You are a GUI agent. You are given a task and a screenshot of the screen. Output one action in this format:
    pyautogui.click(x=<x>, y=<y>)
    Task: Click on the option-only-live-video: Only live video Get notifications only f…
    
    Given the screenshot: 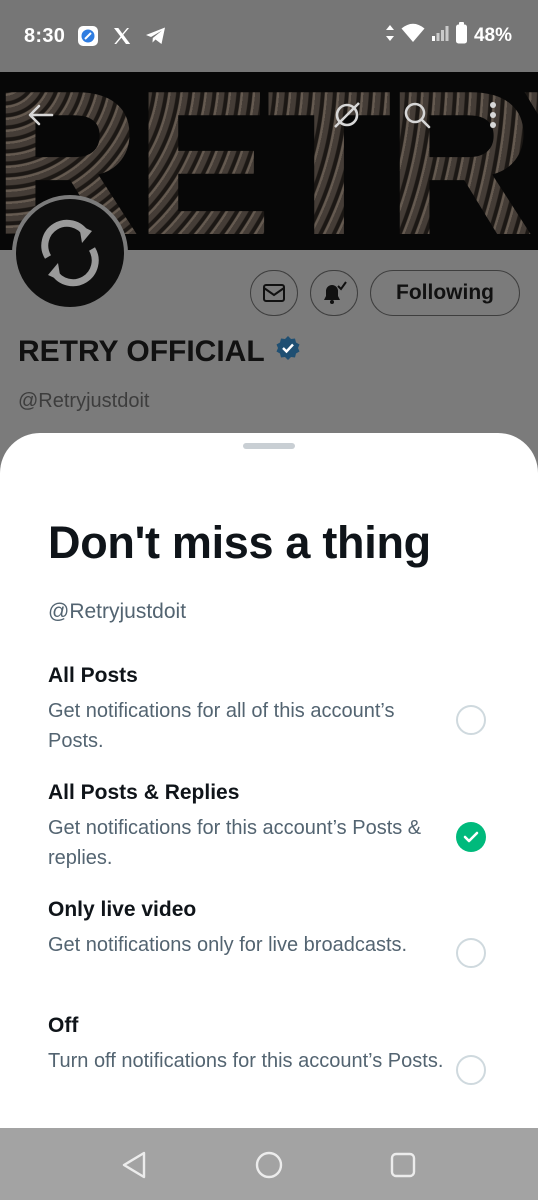 What is the action you would take?
    pyautogui.click(x=273, y=947)
    